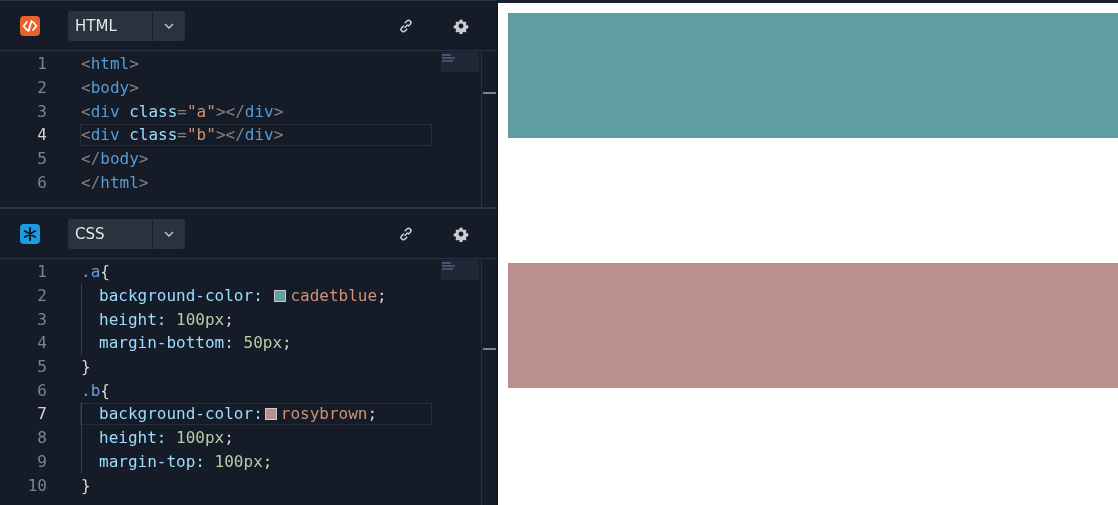 The height and width of the screenshot is (505, 1118). Describe the element at coordinates (41, 461) in the screenshot. I see `line-number: 9` at that location.